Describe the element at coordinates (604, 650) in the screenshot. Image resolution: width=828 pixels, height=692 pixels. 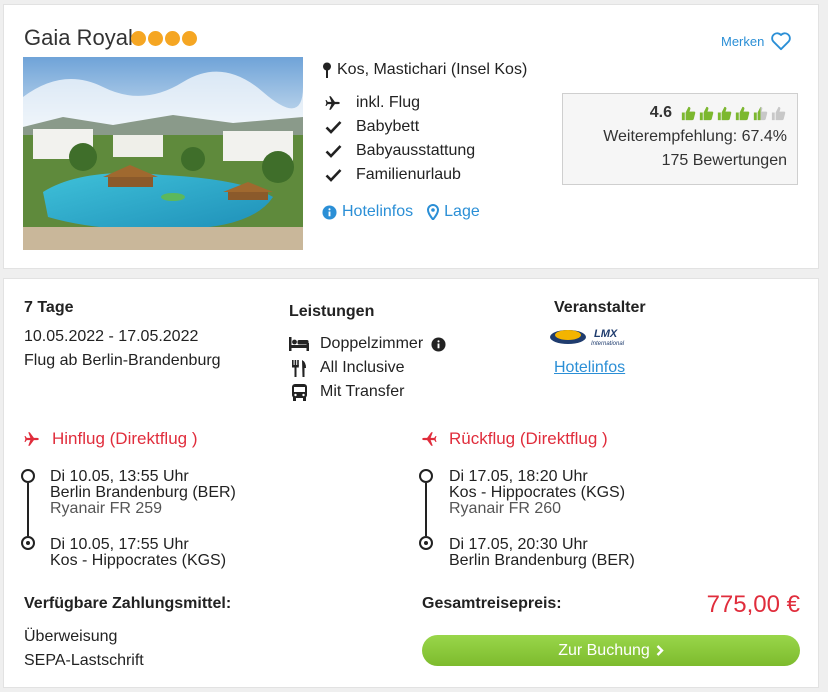
I see `book-button-label: Zur Buchung` at that location.